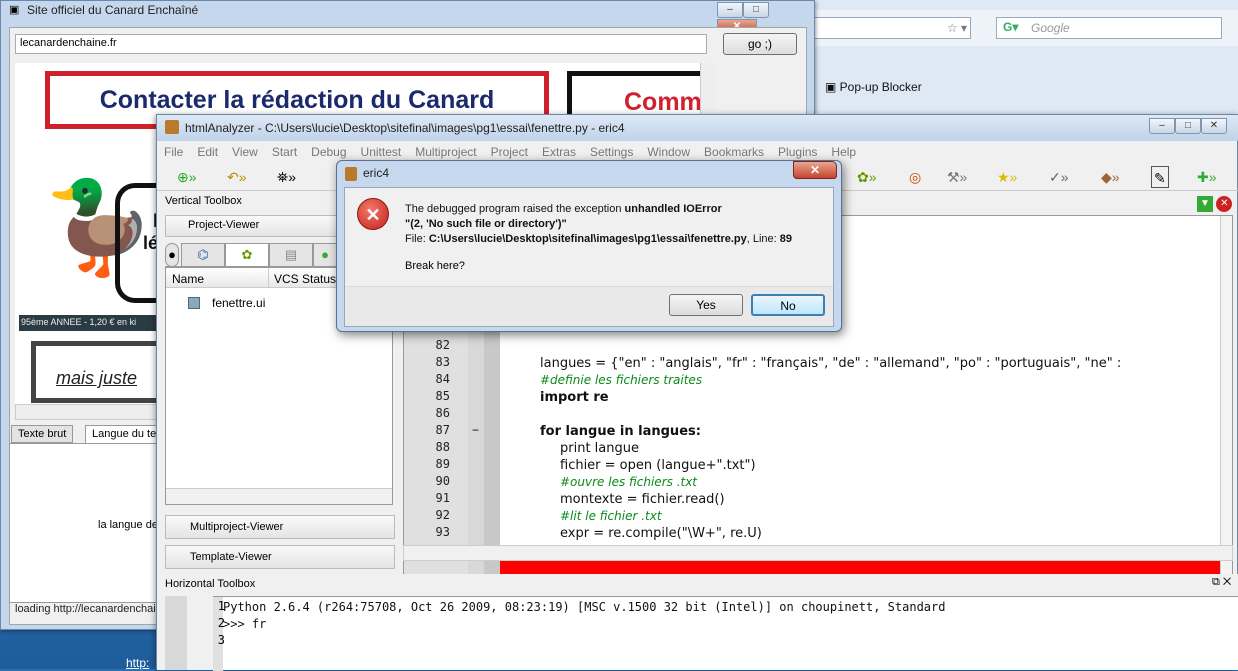 The image size is (1238, 671). I want to click on line-number: 90, so click(442, 481).